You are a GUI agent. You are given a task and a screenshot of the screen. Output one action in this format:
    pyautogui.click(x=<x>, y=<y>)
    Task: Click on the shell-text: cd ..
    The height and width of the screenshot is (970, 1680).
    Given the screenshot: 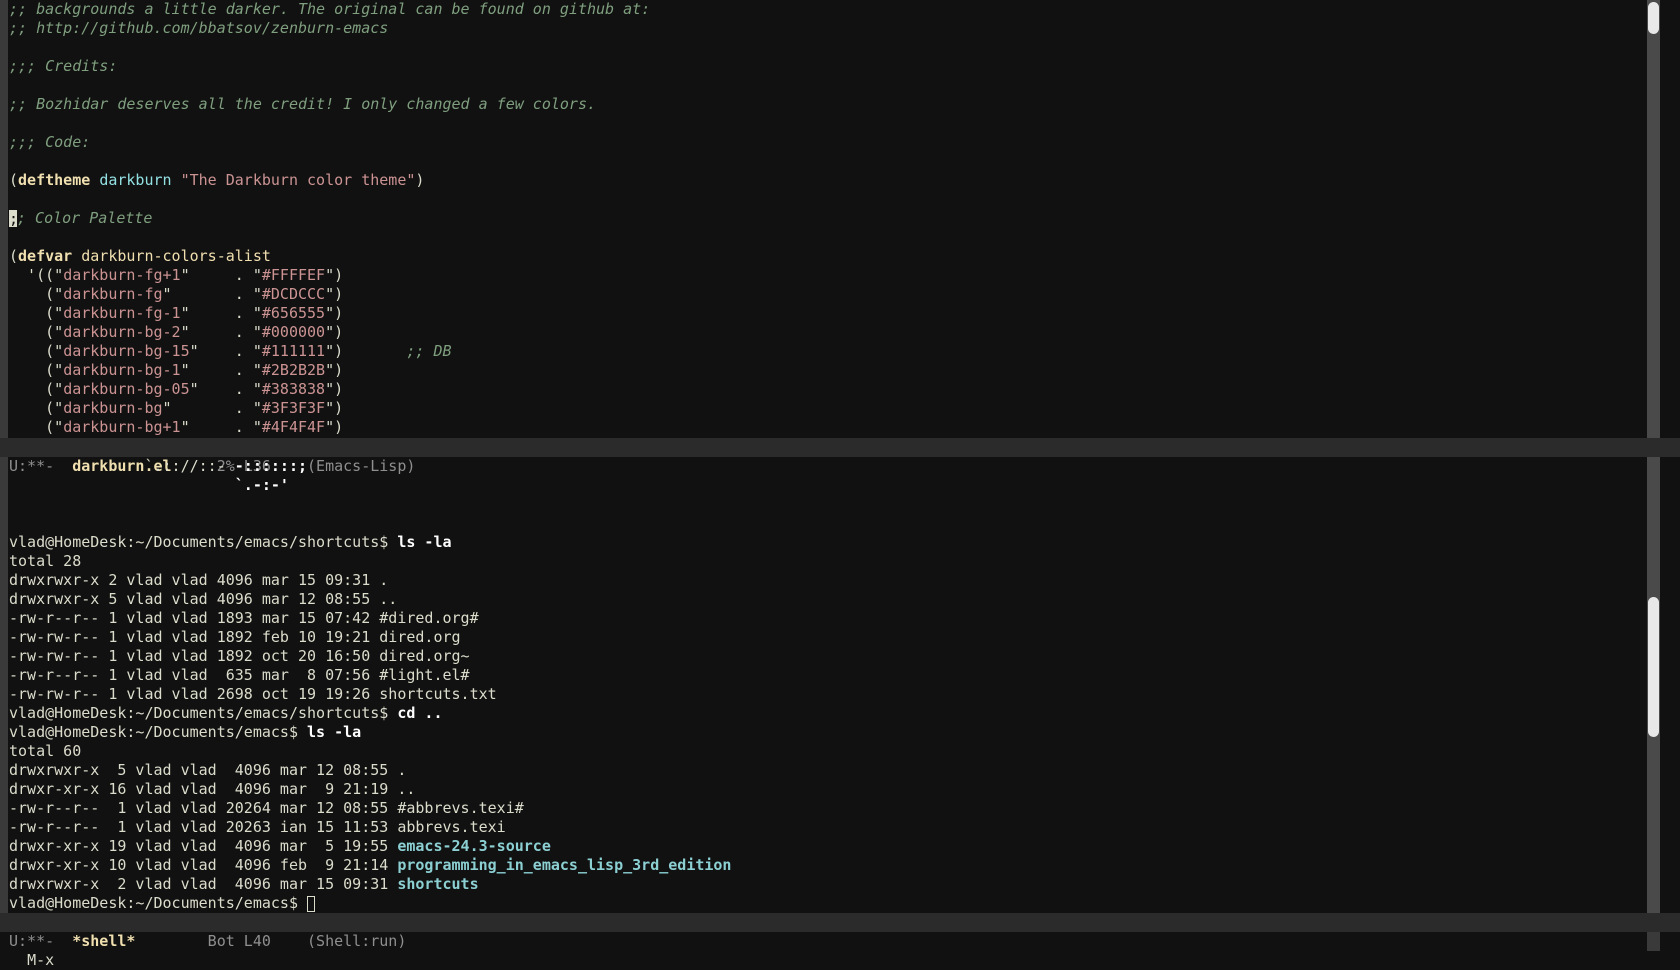 What is the action you would take?
    pyautogui.click(x=420, y=713)
    